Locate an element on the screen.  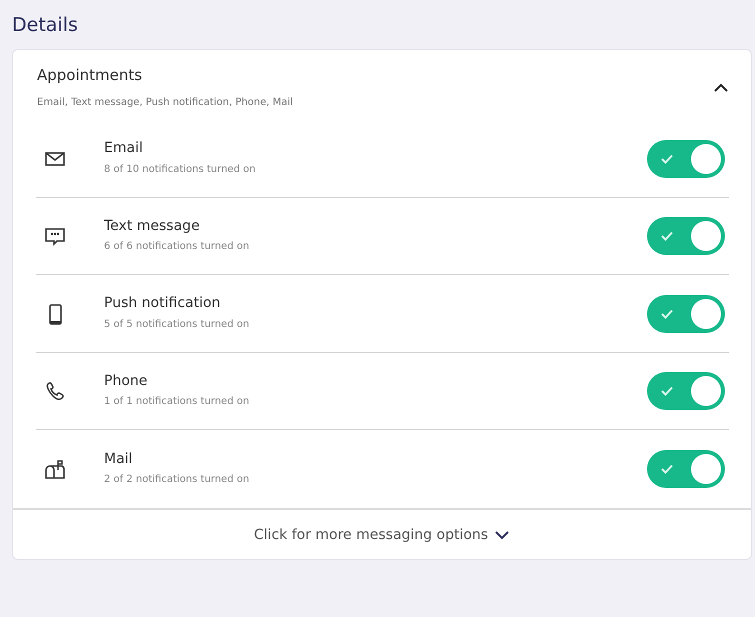
section-heading: Details is located at coordinates (45, 25).